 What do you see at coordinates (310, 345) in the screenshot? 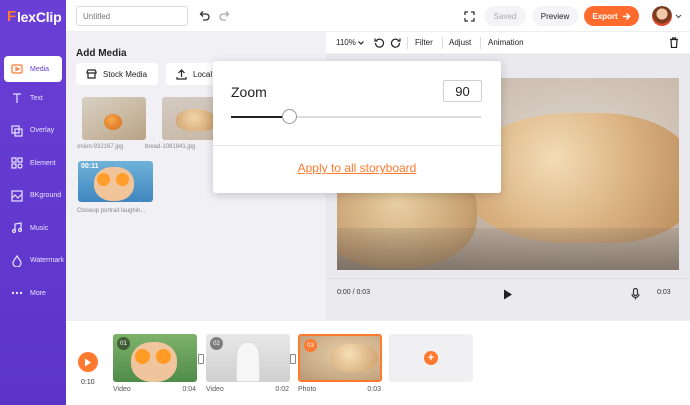
I see `clip-number: 03` at bounding box center [310, 345].